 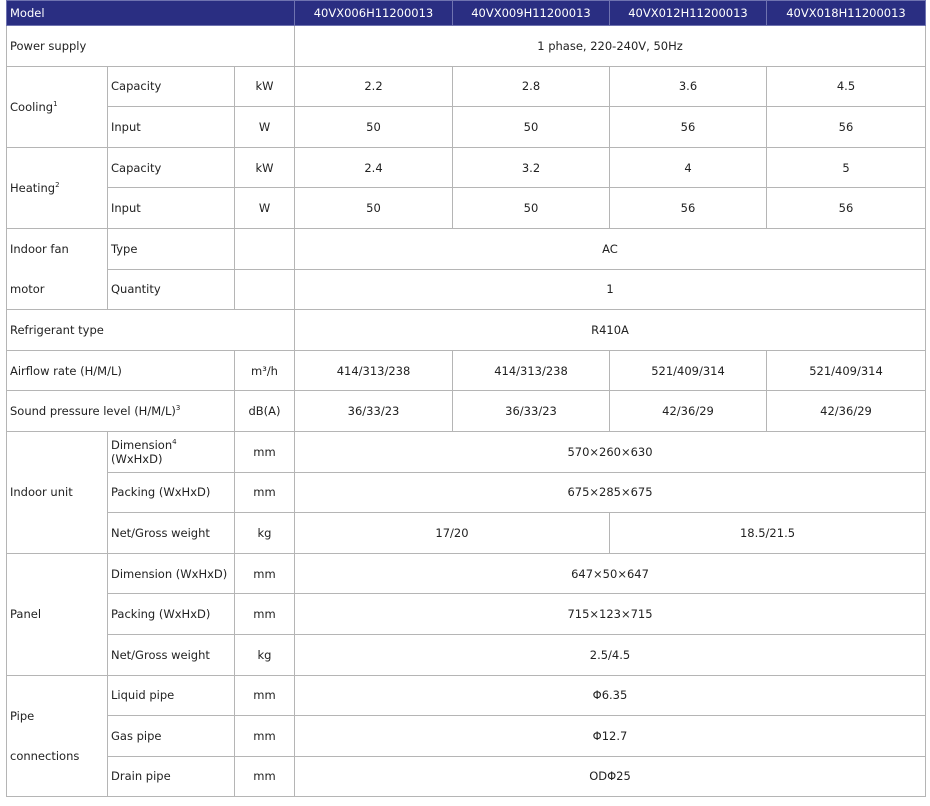 I want to click on pipe-gas-value: Φ12.7, so click(x=610, y=736).